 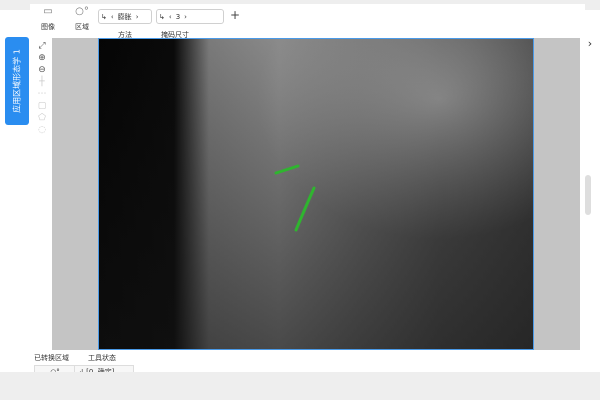 What do you see at coordinates (307, 21) in the screenshot?
I see `toolbar: ▭ 图像 ○° 区域 ↳ ‹ 膨胀 › 方法 ↳ ‹ 3 › 掩码尺寸 +` at bounding box center [307, 21].